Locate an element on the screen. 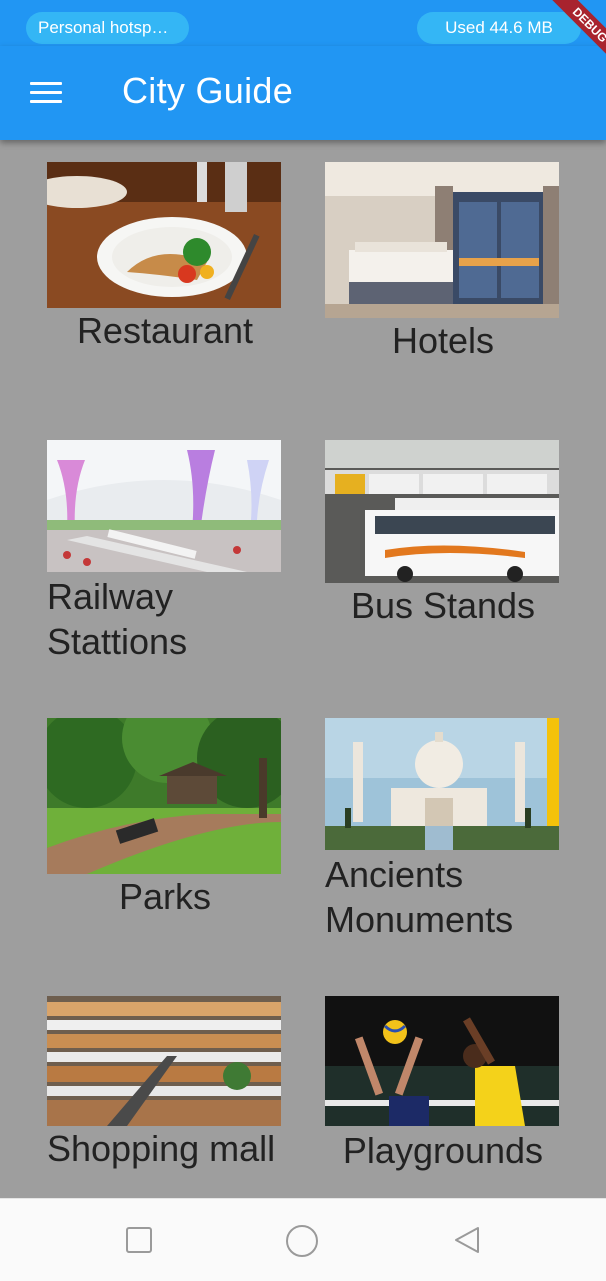  category-card-playgrounds: Playgrounds is located at coordinates (443, 1097).